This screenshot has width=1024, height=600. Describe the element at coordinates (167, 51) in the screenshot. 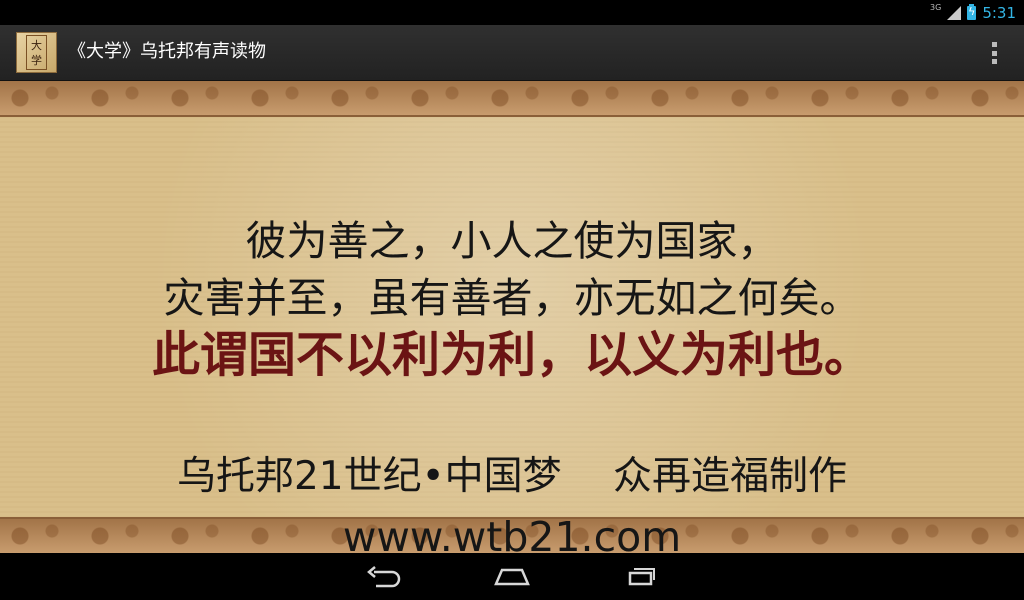

I see `app-title: 《大学》乌托邦有声读物` at that location.